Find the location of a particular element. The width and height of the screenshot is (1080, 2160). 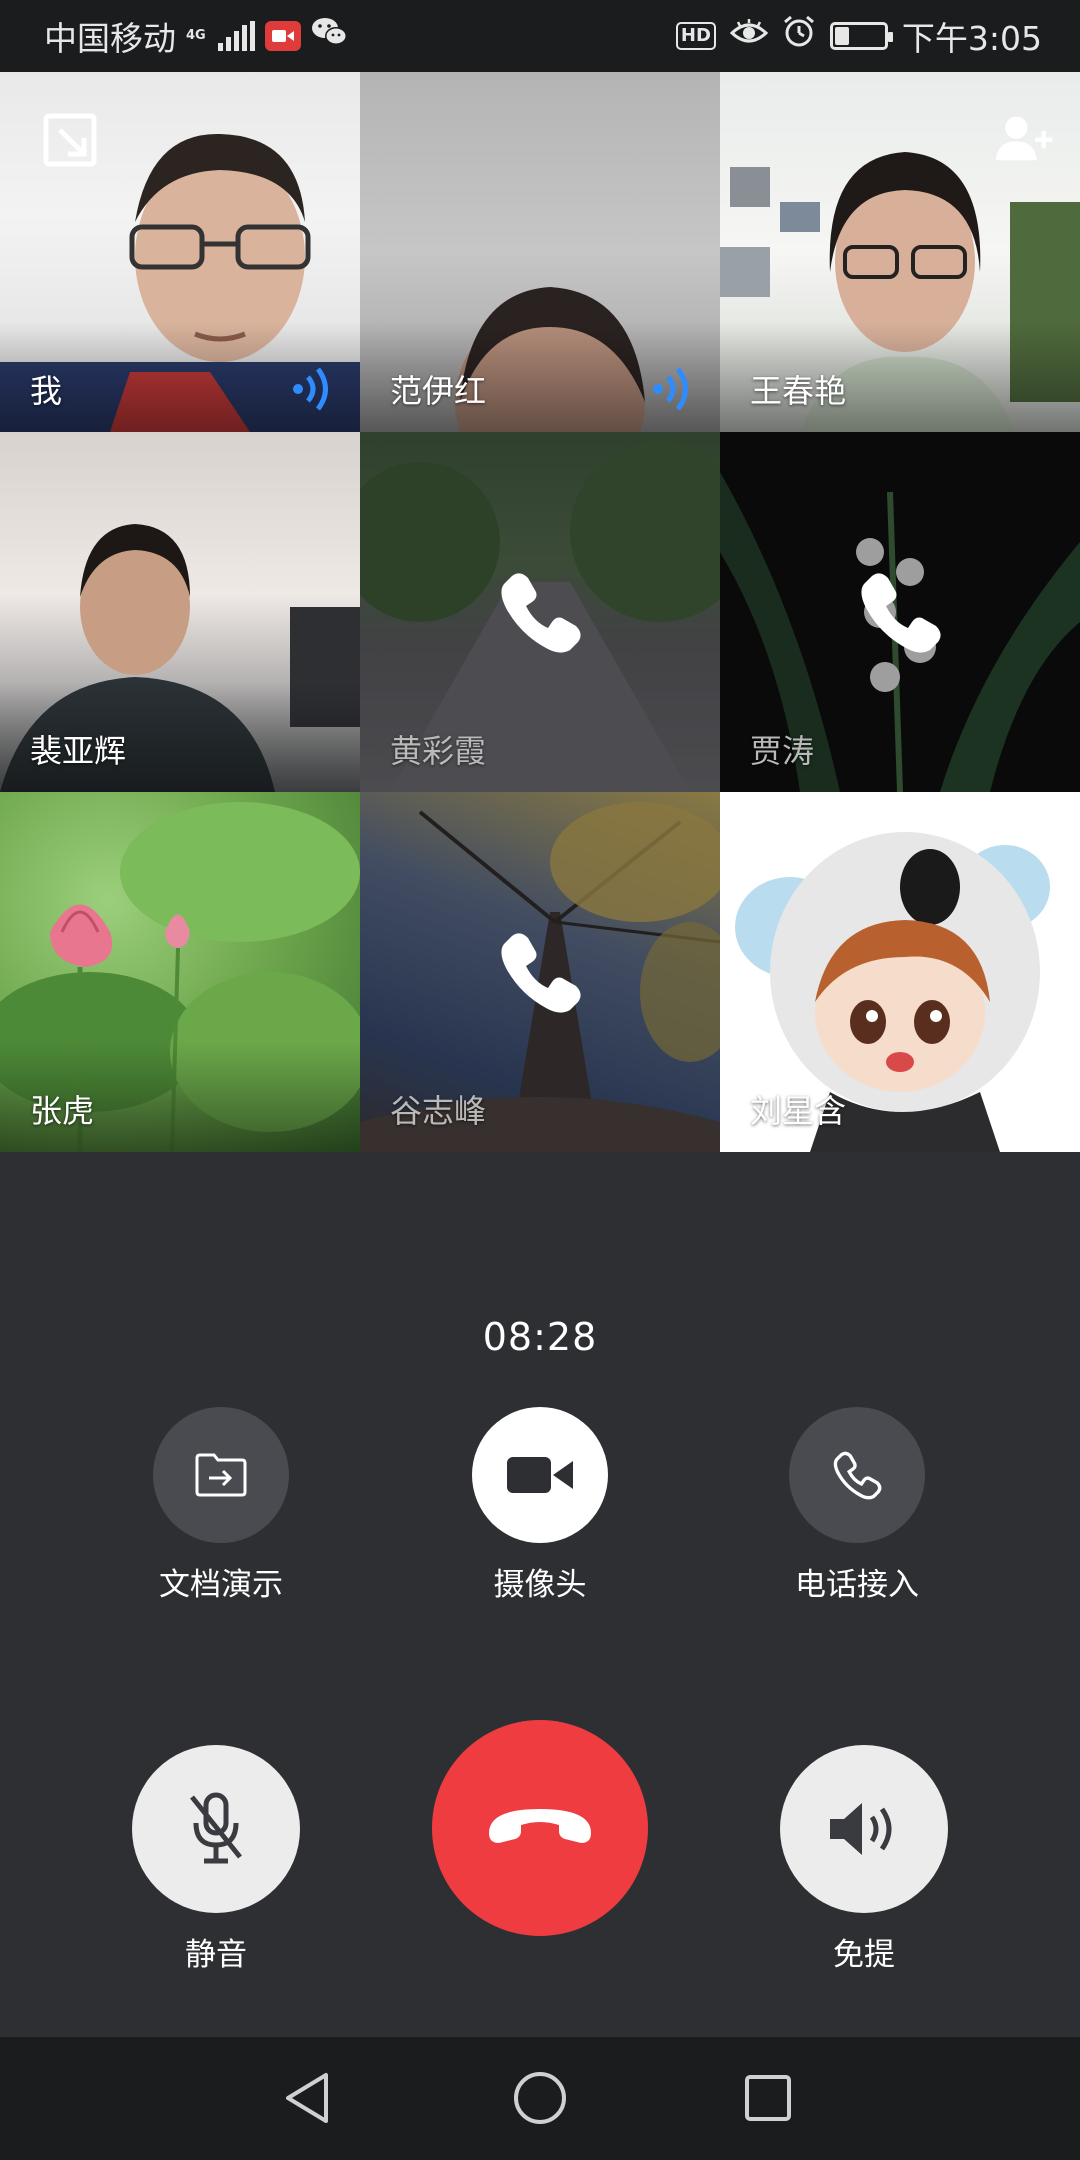

alarm-icon is located at coordinates (799, 36).